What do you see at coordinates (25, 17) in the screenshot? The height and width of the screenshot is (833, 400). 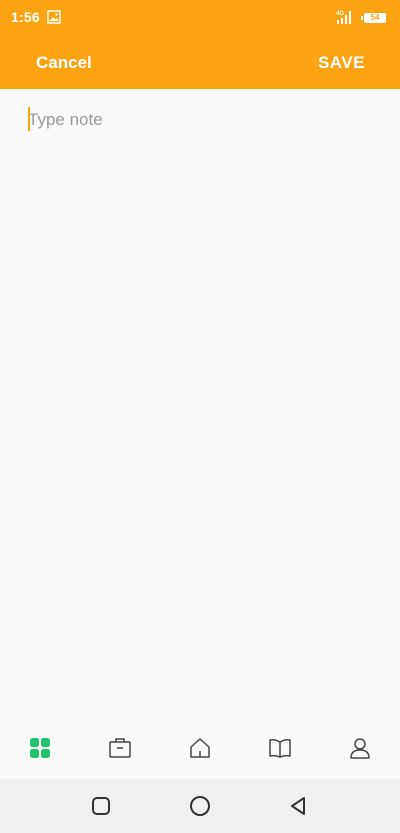 I see `status-time: 1:56` at bounding box center [25, 17].